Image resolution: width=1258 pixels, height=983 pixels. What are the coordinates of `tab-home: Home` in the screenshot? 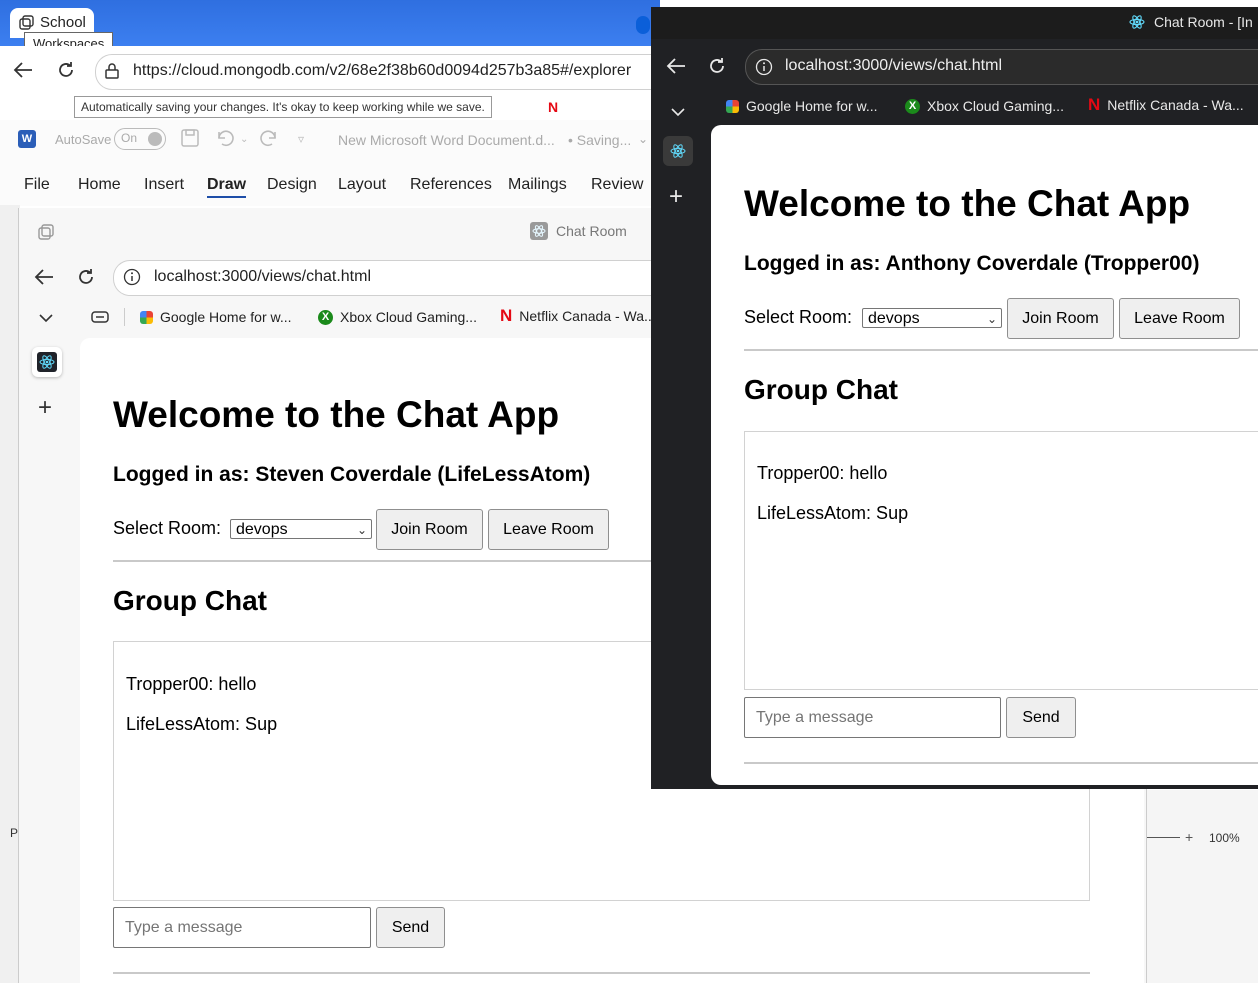 It's located at (99, 185).